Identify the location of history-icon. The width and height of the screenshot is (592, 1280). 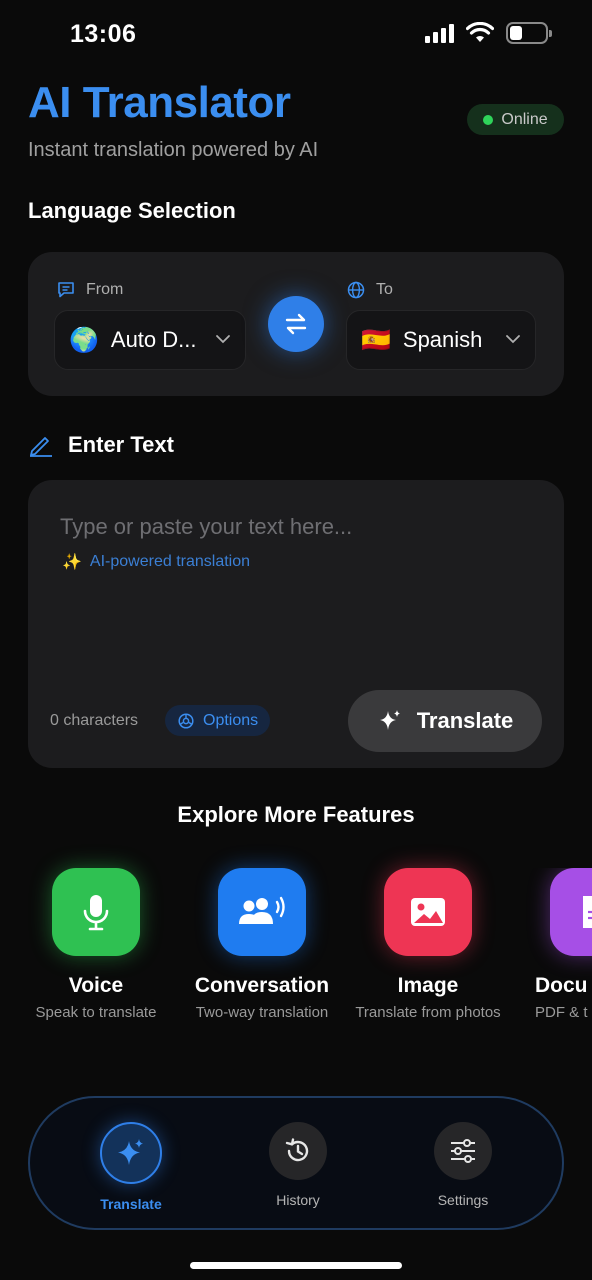
(297, 1150).